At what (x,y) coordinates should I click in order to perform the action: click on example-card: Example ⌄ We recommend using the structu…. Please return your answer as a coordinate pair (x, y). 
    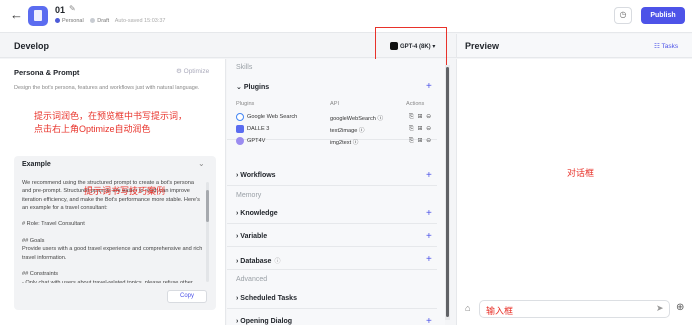
    Looking at the image, I should click on (115, 233).